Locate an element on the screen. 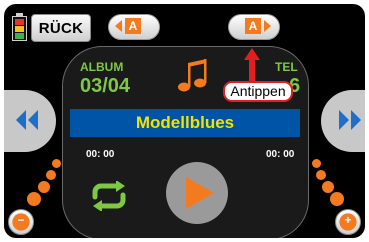  play-button is located at coordinates (197, 193).